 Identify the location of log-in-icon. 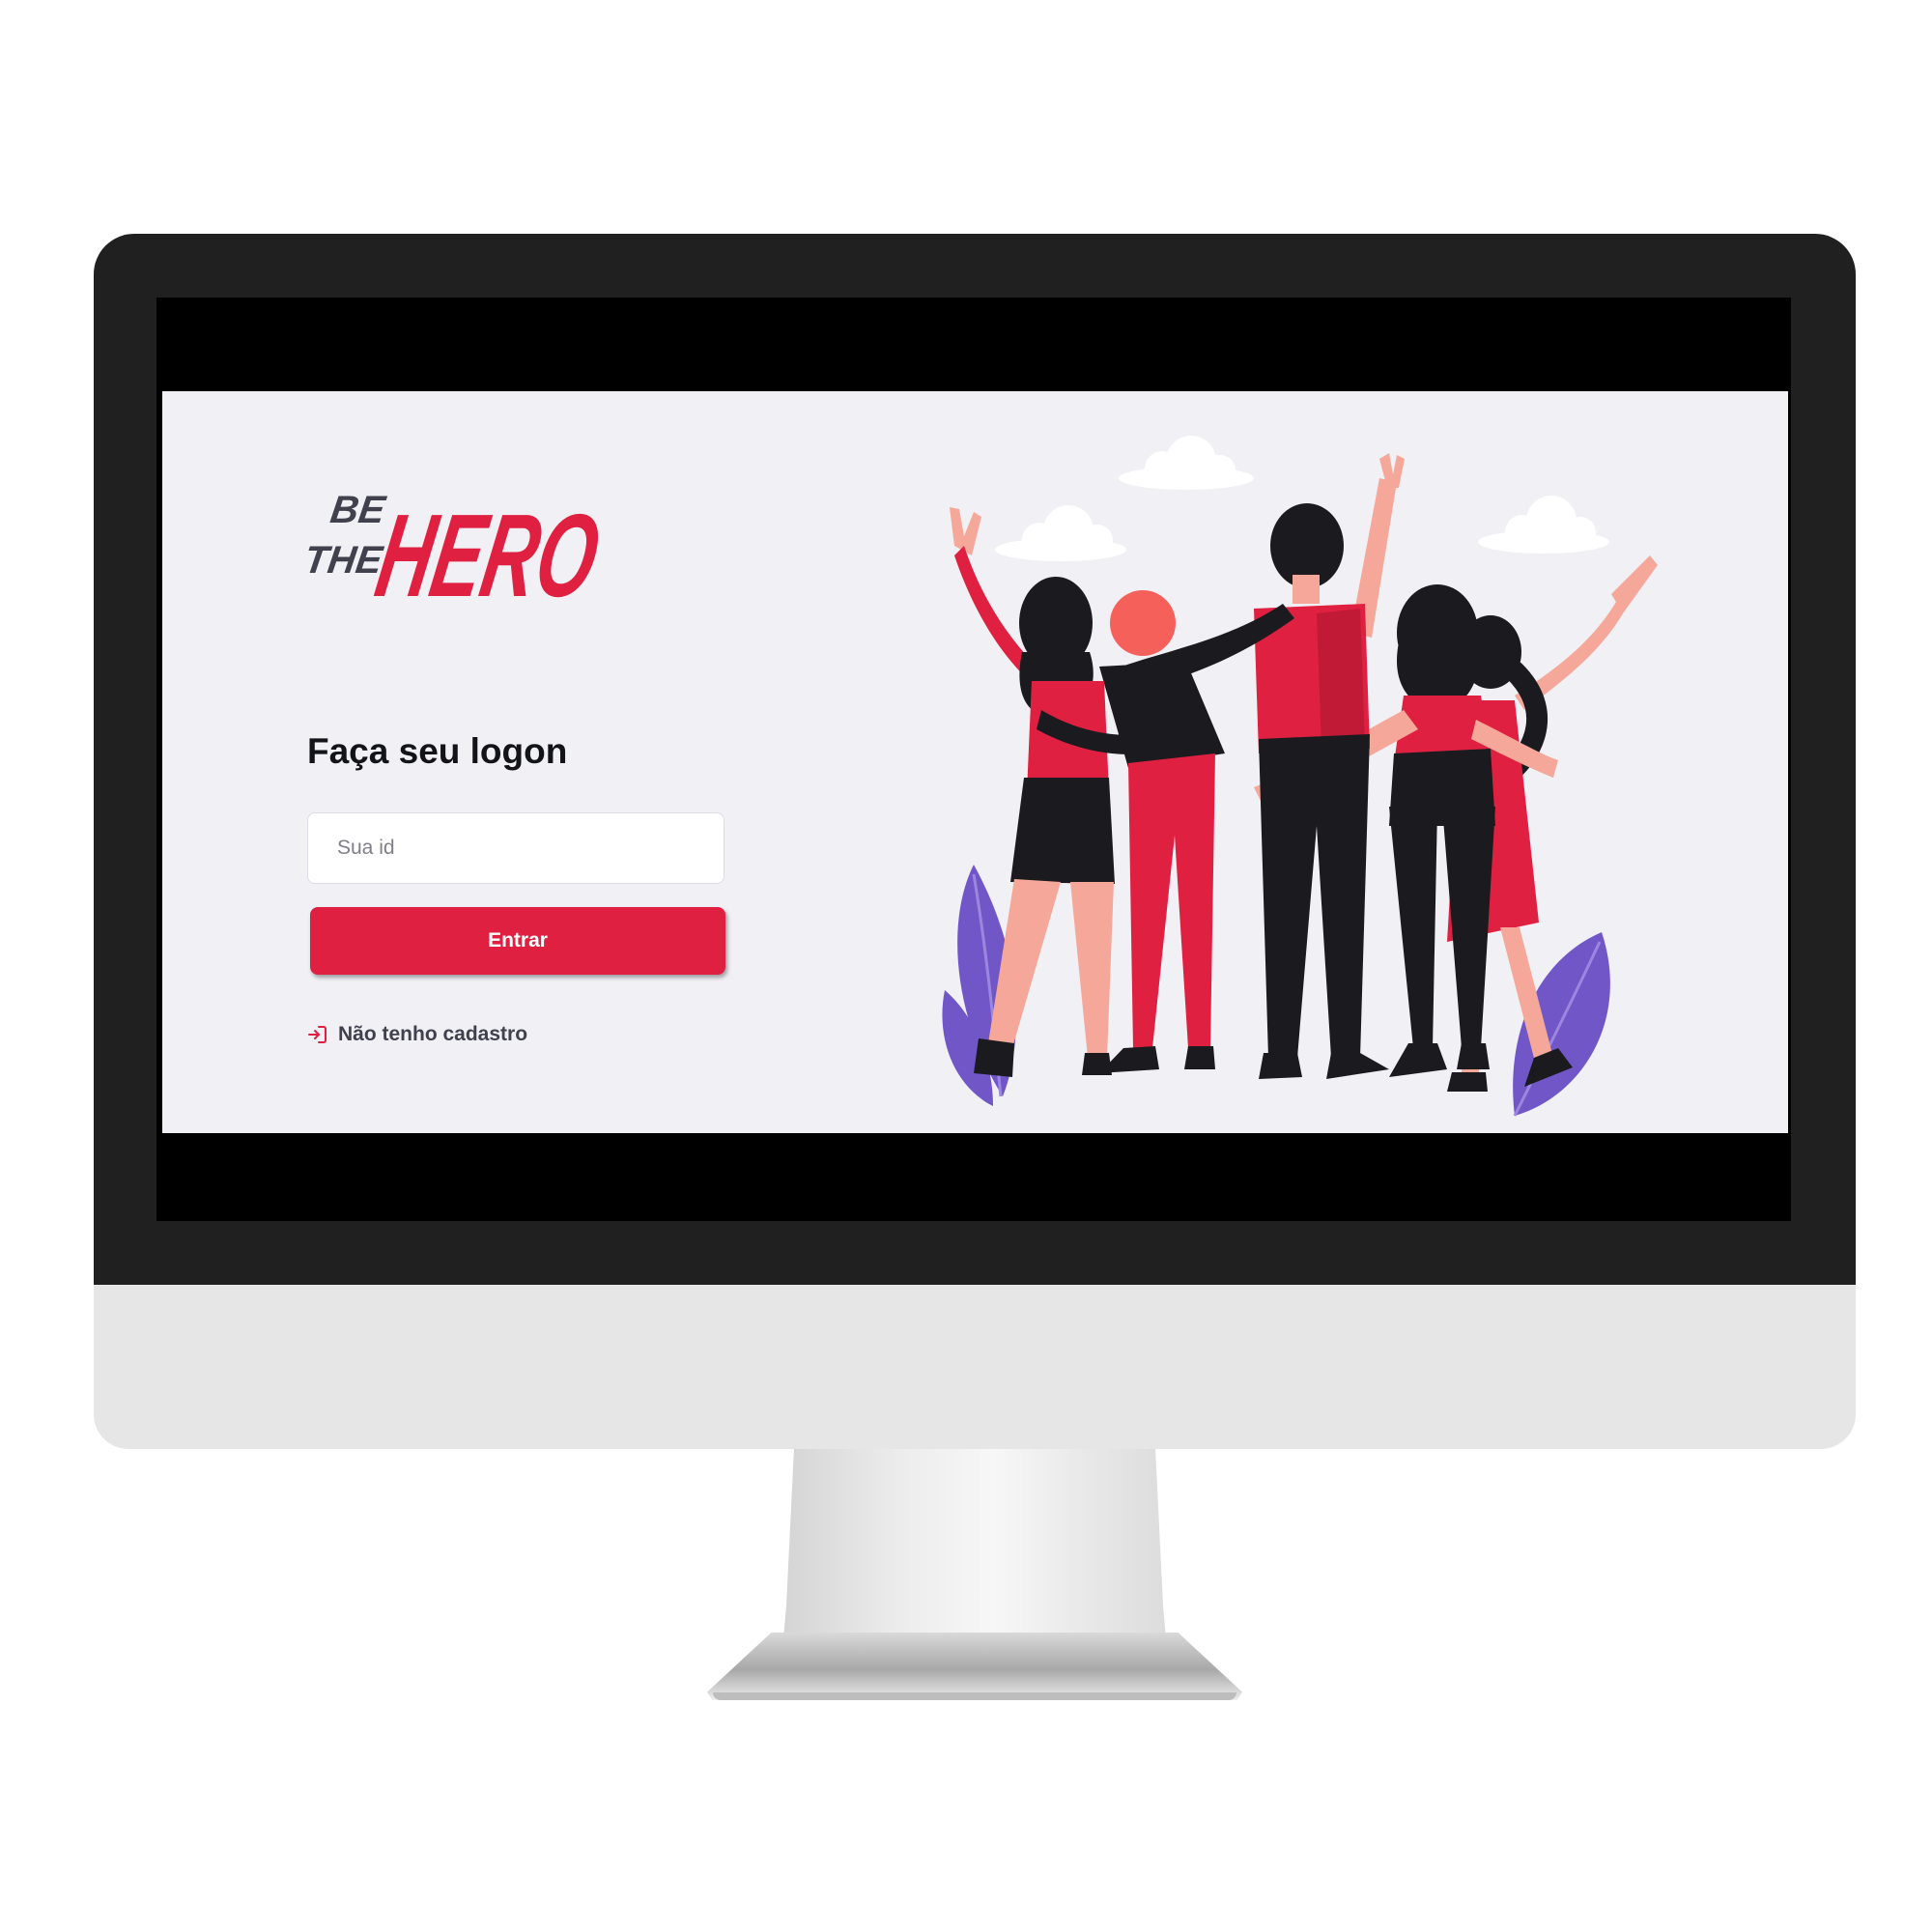
(317, 1034).